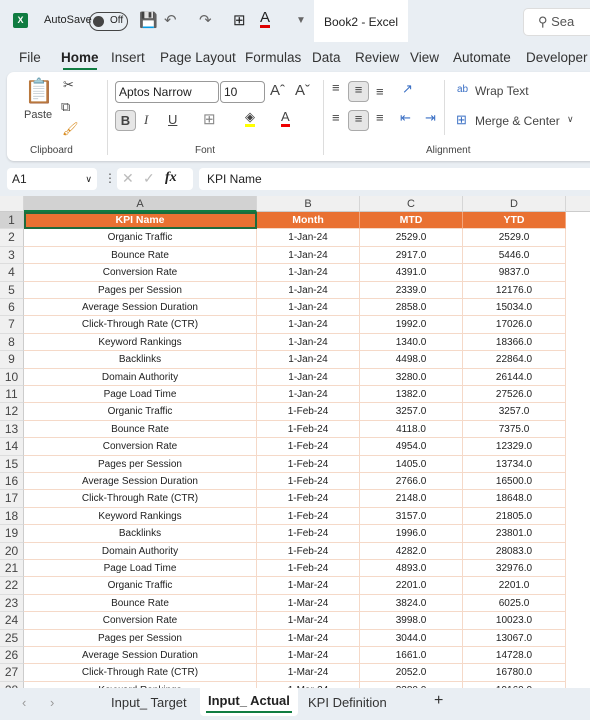  Describe the element at coordinates (140, 534) in the screenshot. I see `table-cell: Backlinks` at that location.